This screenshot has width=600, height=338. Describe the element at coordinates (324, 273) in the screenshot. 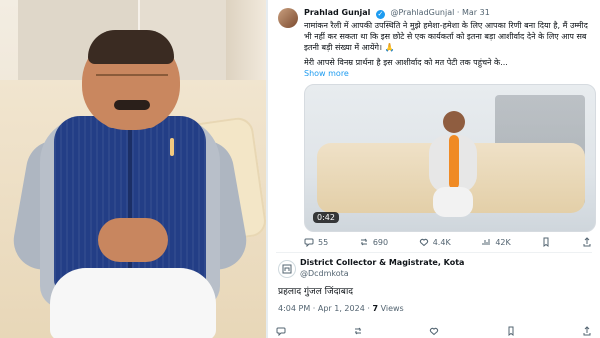

I see `quote-author-handle: @Dcdmkota` at that location.